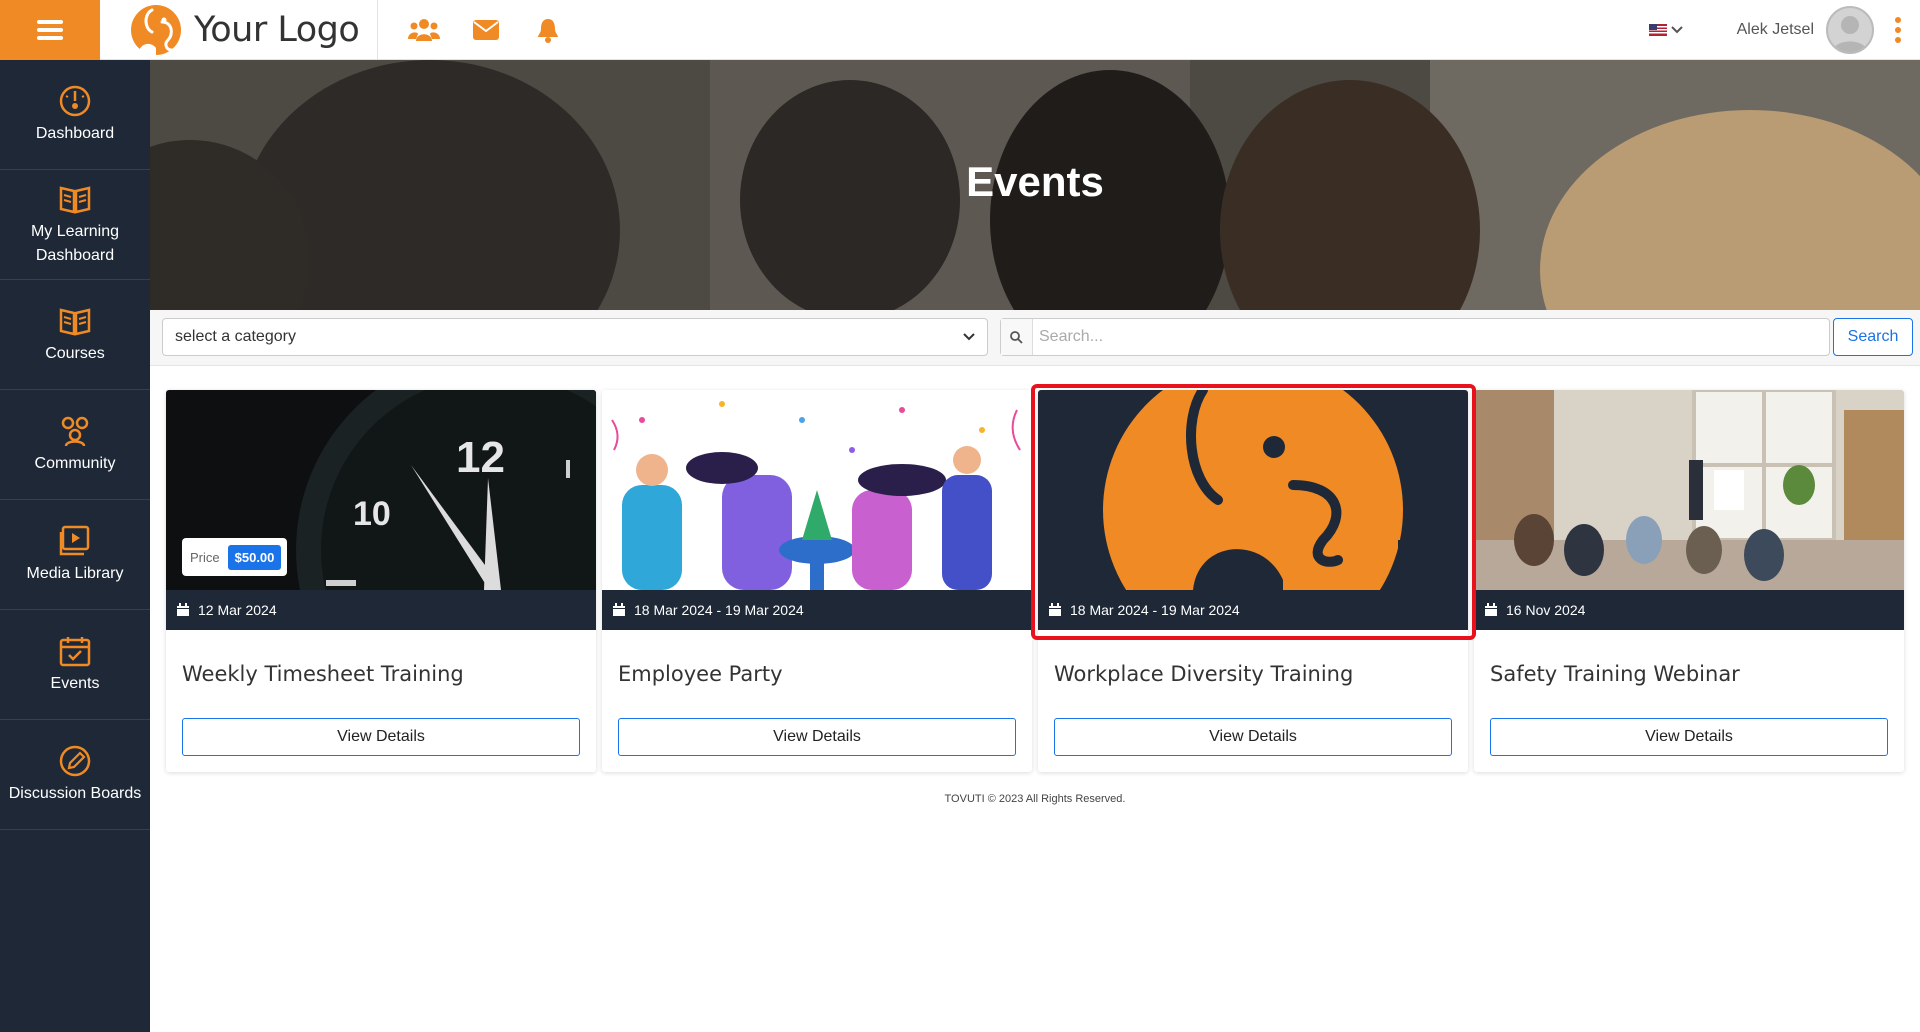 This screenshot has height=1032, width=1920. What do you see at coordinates (1615, 674) in the screenshot?
I see `event-title: Safety Training Webinar` at bounding box center [1615, 674].